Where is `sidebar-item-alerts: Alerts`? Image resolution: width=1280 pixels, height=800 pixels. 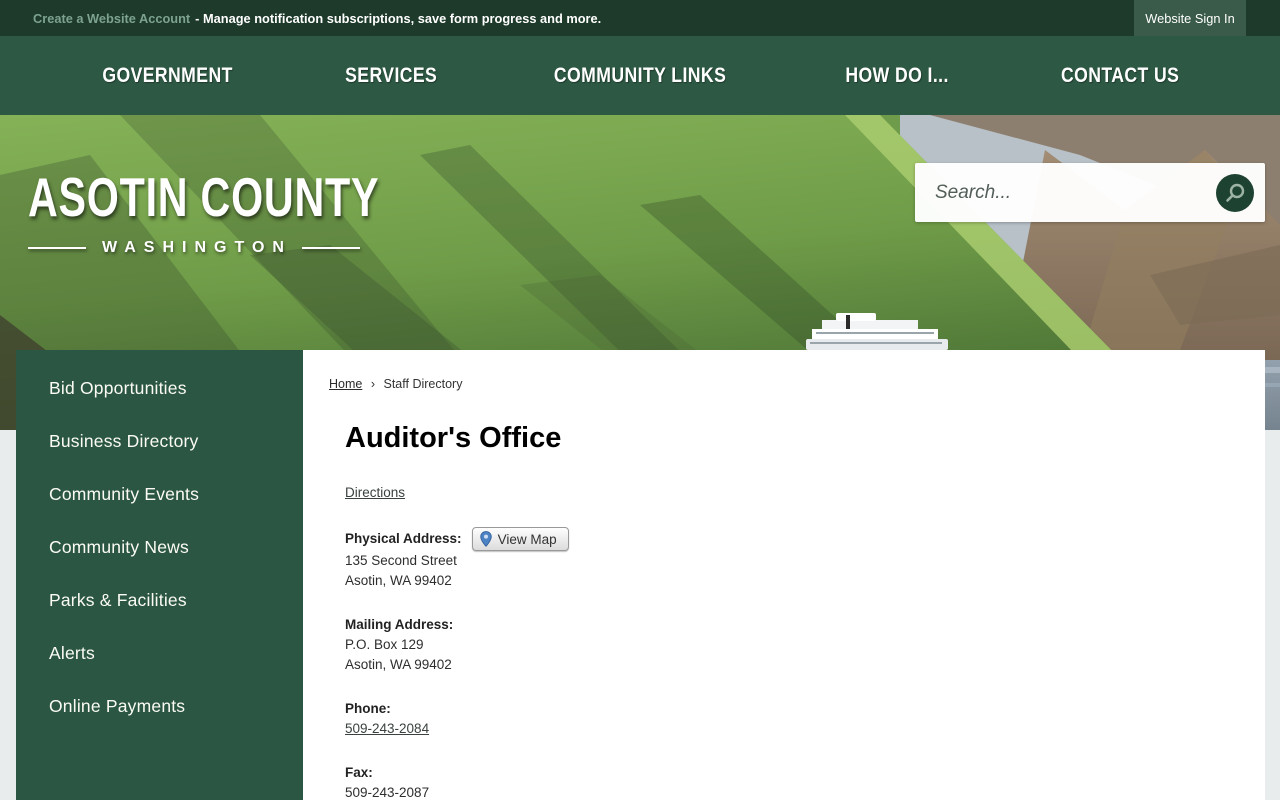 sidebar-item-alerts: Alerts is located at coordinates (159, 653).